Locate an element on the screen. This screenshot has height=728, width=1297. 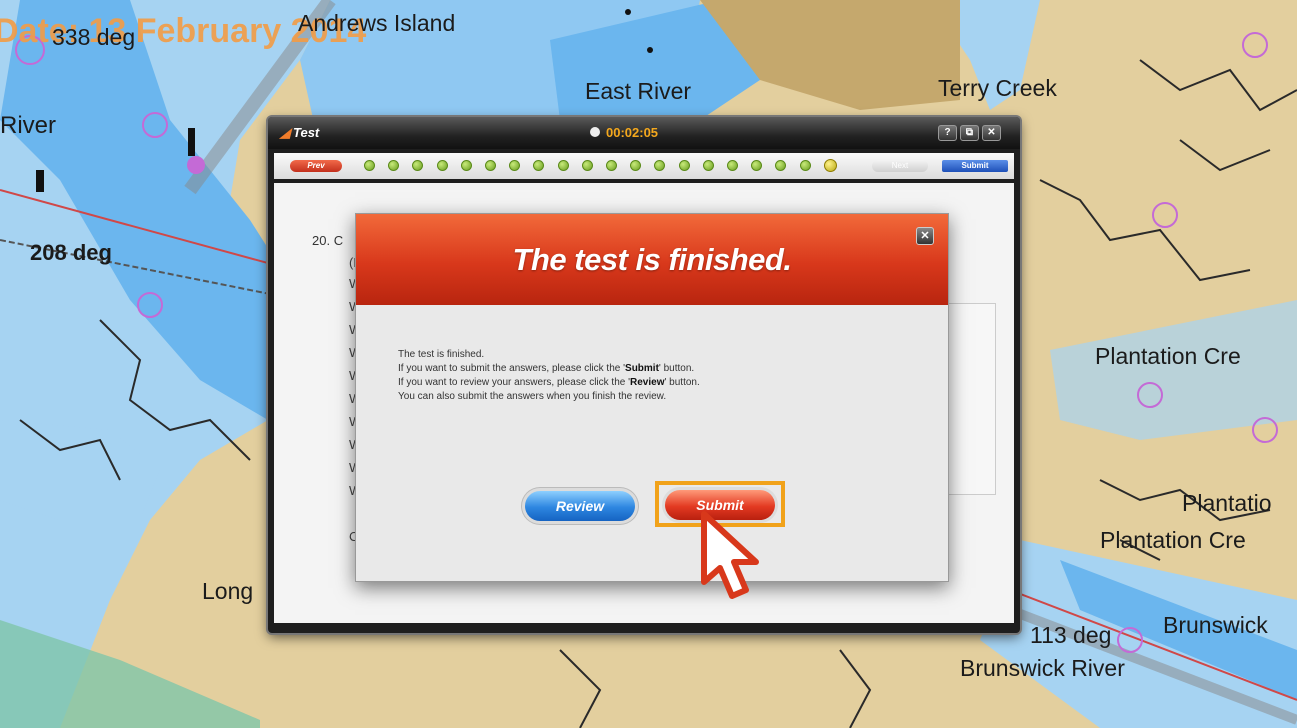
dialog-title: The test is finished. is located at coordinates (652, 259).